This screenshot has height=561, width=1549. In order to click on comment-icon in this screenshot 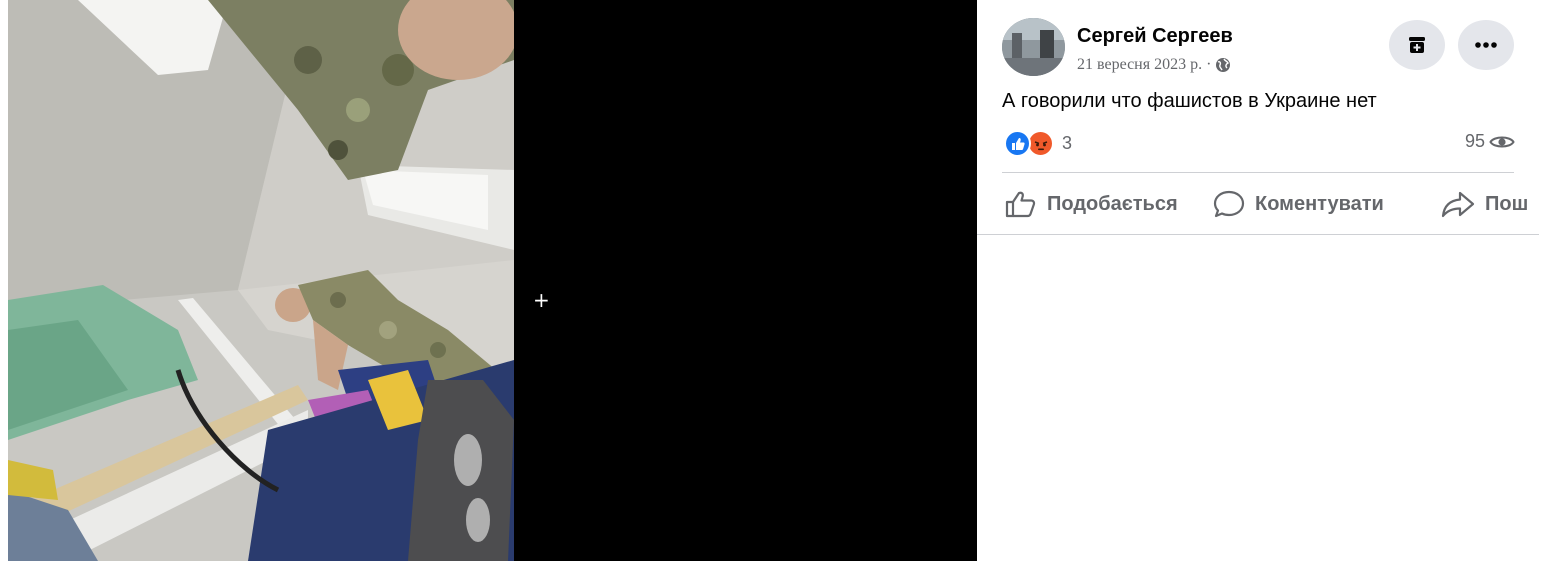, I will do `click(1229, 204)`.